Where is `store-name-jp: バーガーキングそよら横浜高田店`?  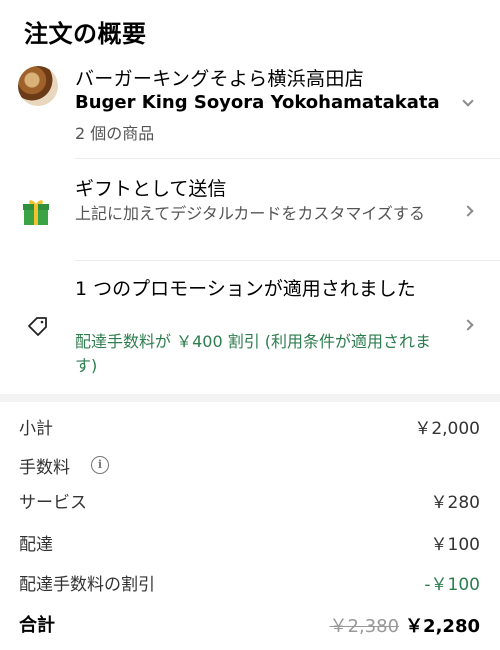 store-name-jp: バーガーキングそよら横浜高田店 is located at coordinates (219, 79).